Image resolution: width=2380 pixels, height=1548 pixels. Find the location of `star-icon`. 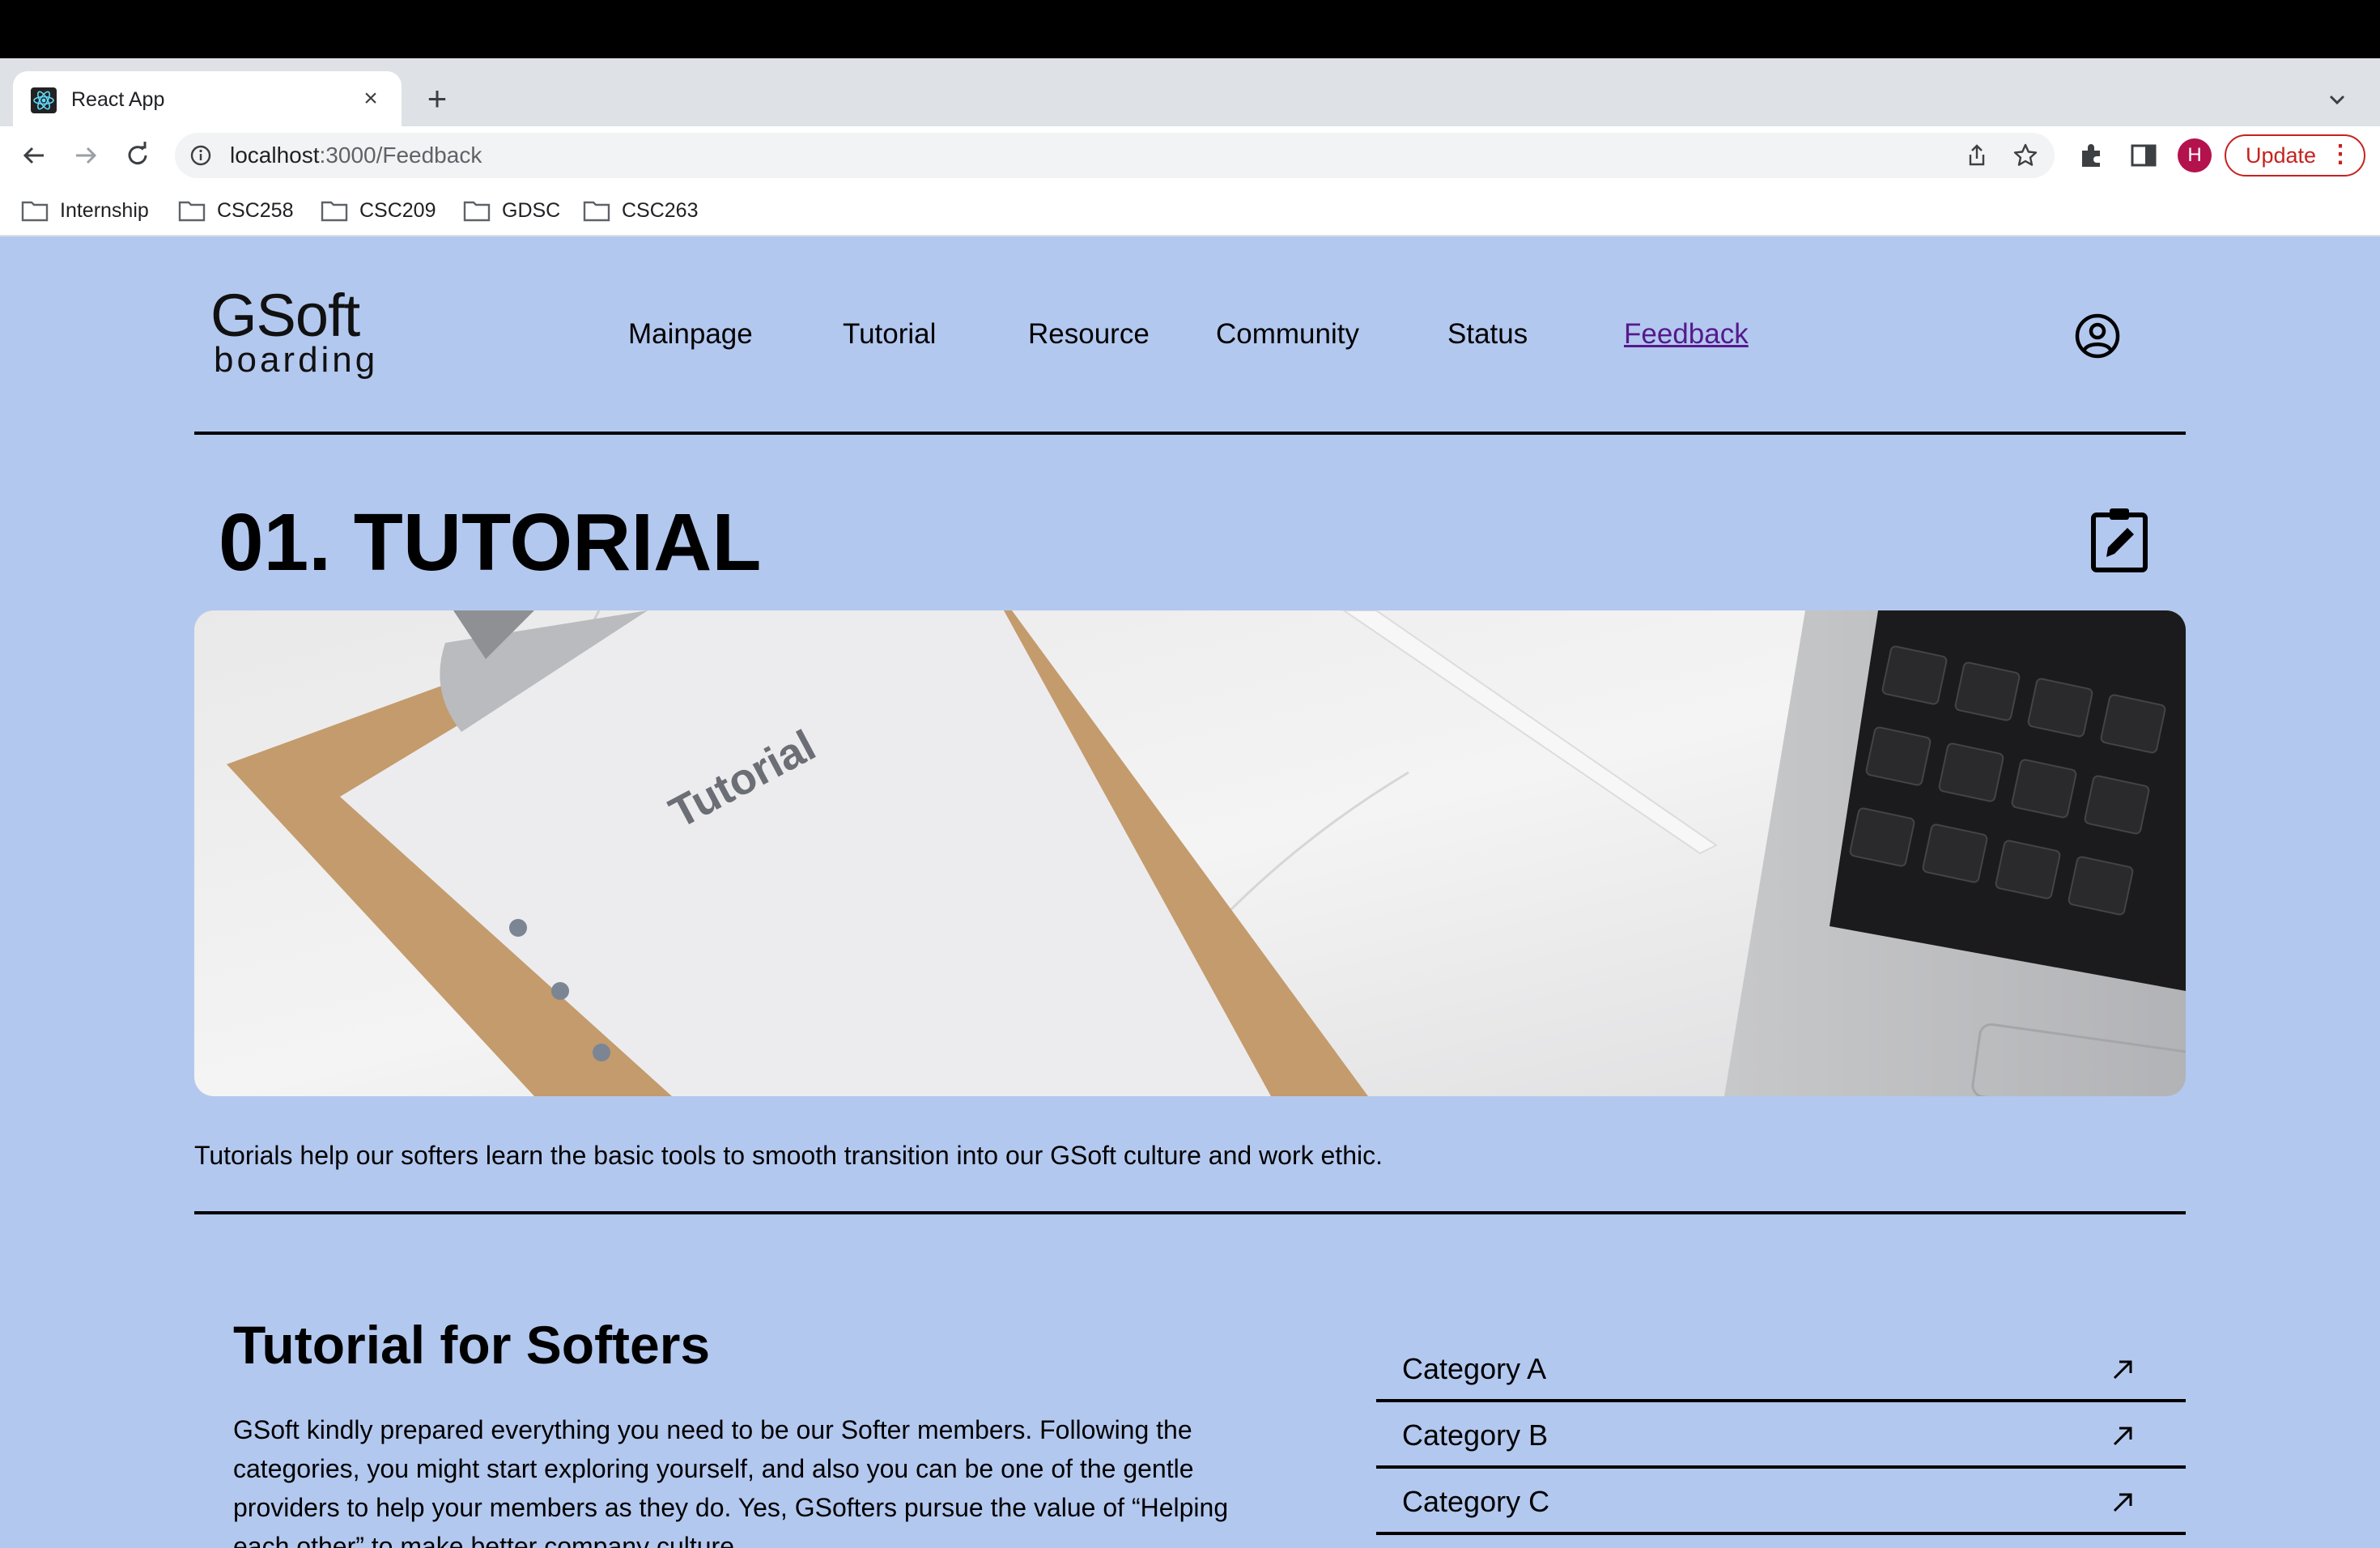

star-icon is located at coordinates (2025, 155).